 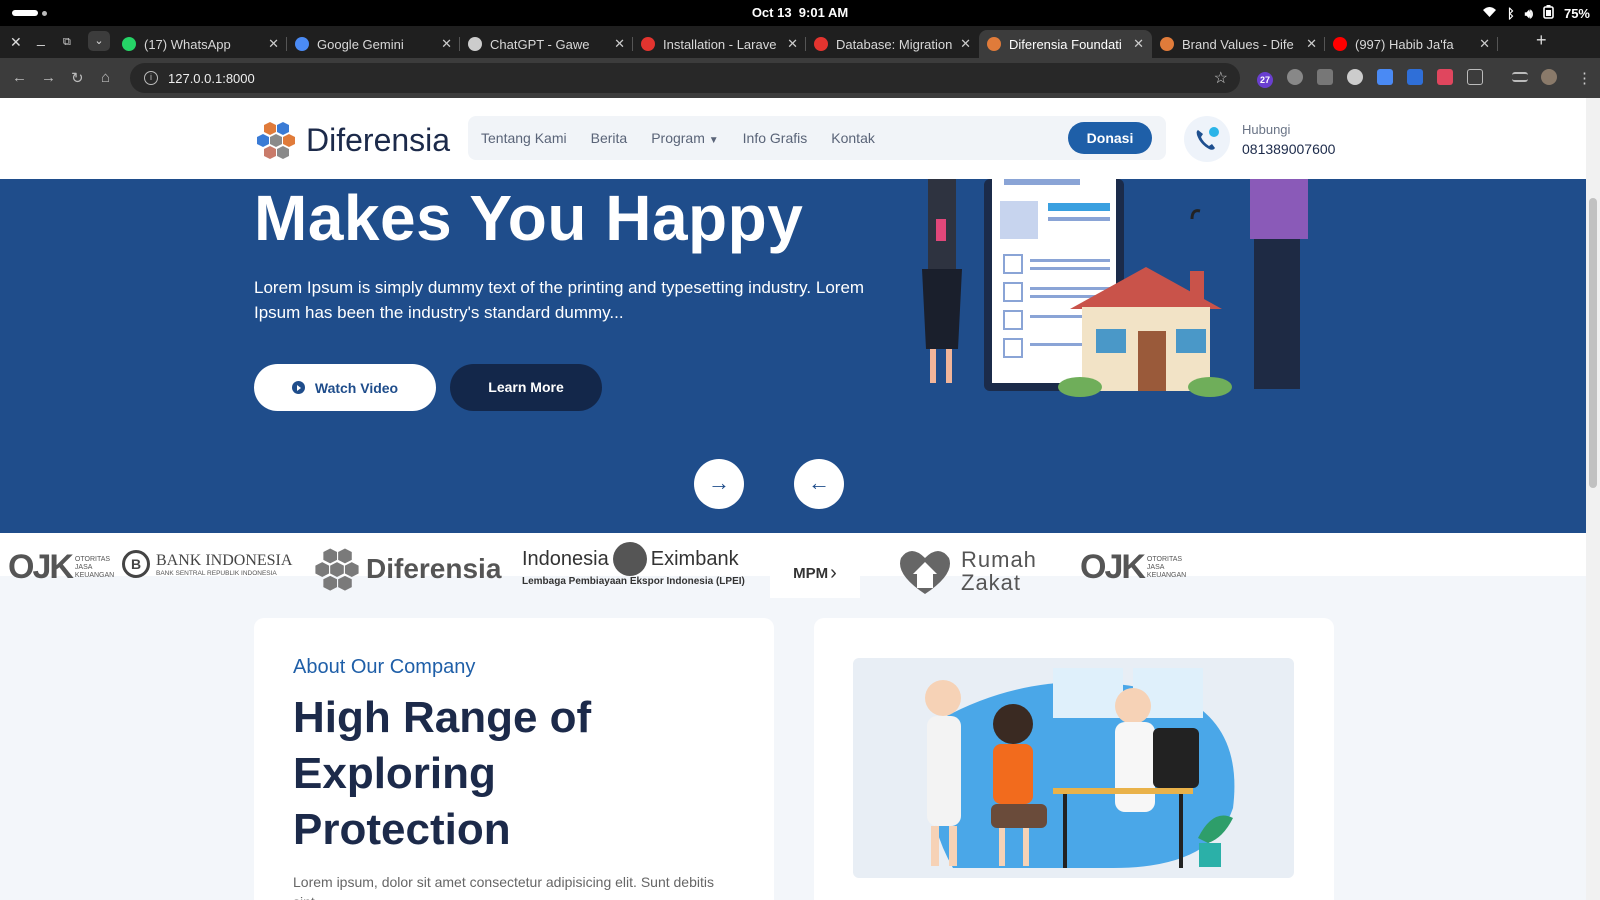 I want to click on tab-search-chevron-icon: ⌄, so click(x=99, y=41).